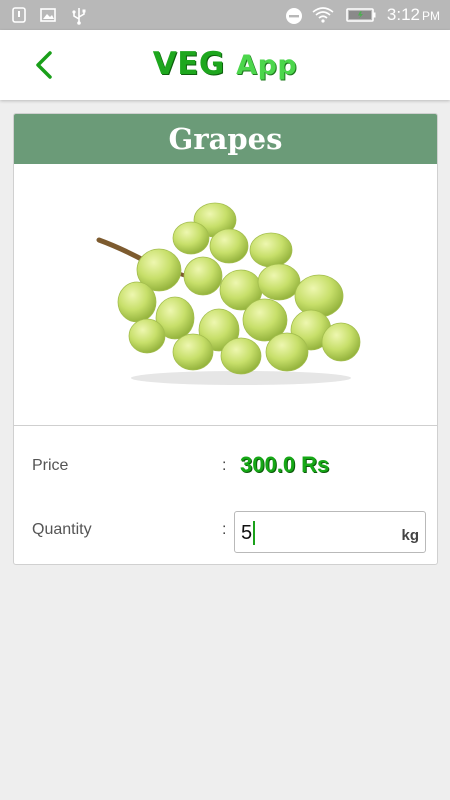 This screenshot has height=800, width=450. I want to click on quantity-colon: :, so click(224, 529).